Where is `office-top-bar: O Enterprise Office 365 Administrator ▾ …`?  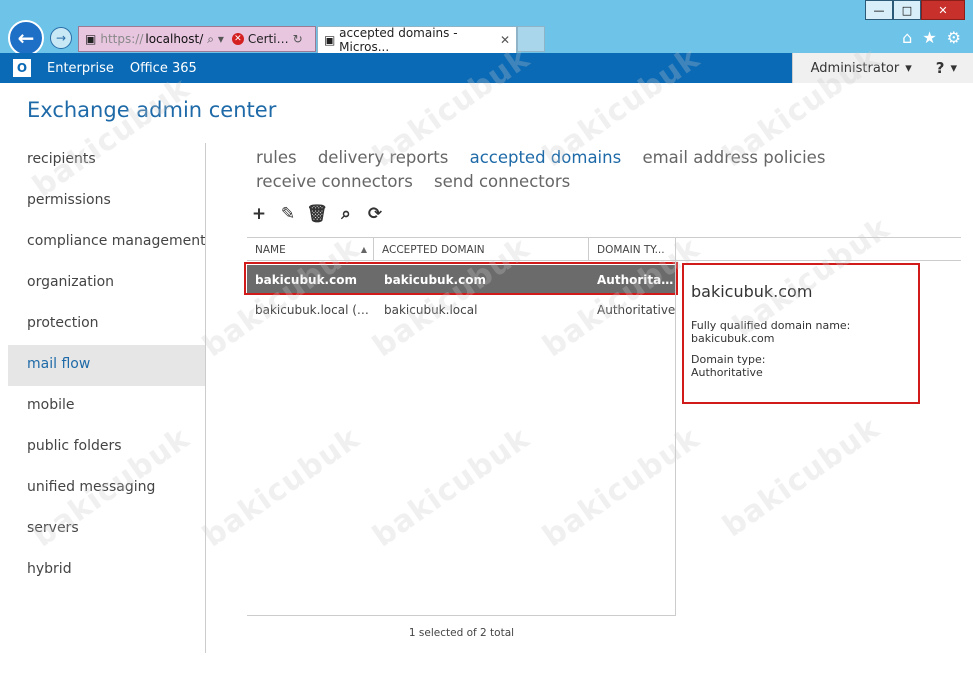
office-top-bar: O Enterprise Office 365 Administrator ▾ … is located at coordinates (486, 68).